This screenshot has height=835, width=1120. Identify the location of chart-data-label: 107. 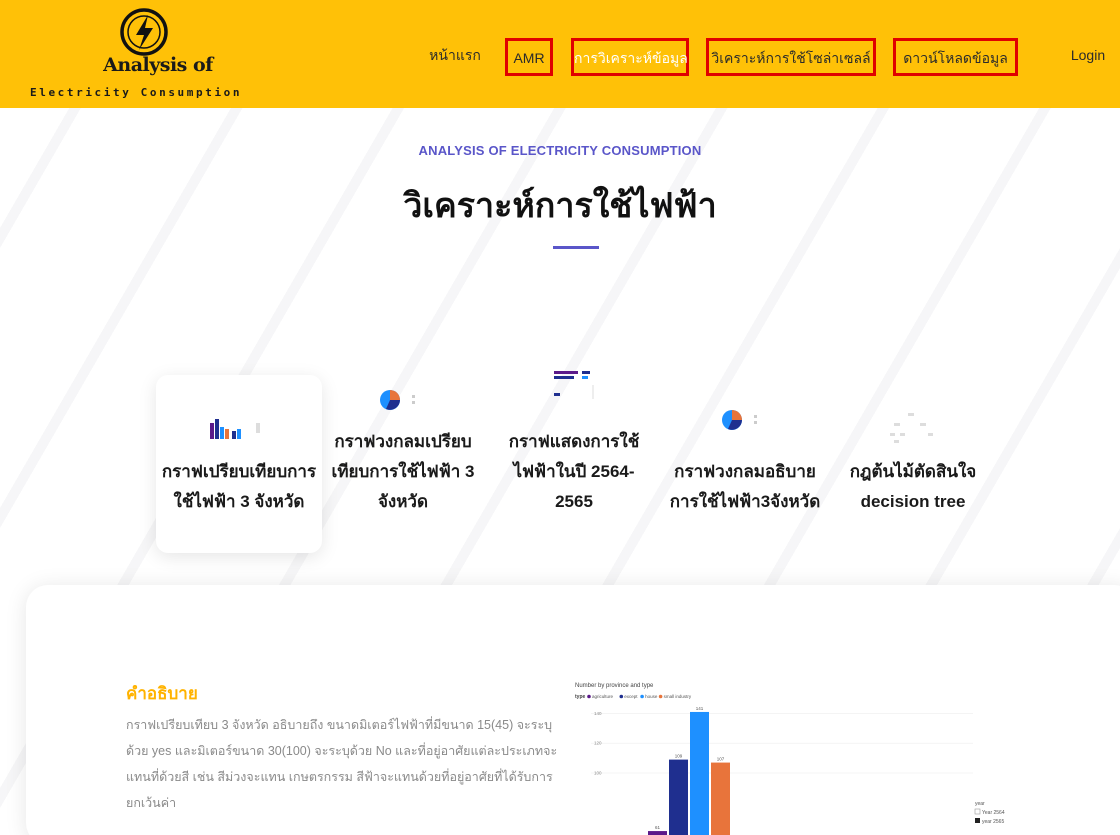
(721, 759).